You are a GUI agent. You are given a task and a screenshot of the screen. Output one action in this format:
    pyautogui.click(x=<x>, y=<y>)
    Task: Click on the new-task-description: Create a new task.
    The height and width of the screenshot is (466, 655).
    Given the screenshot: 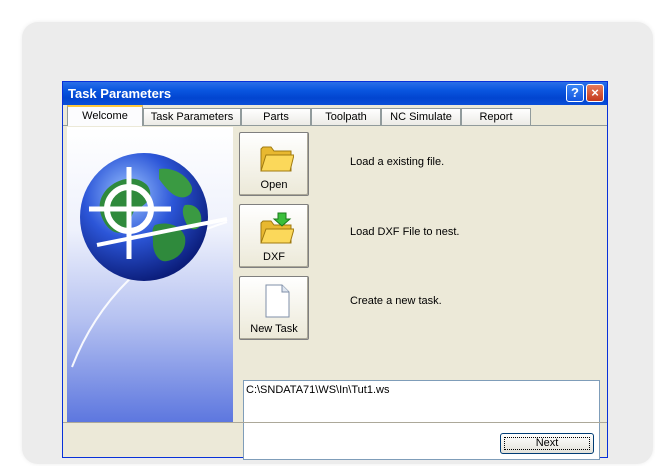 What is the action you would take?
    pyautogui.click(x=396, y=301)
    